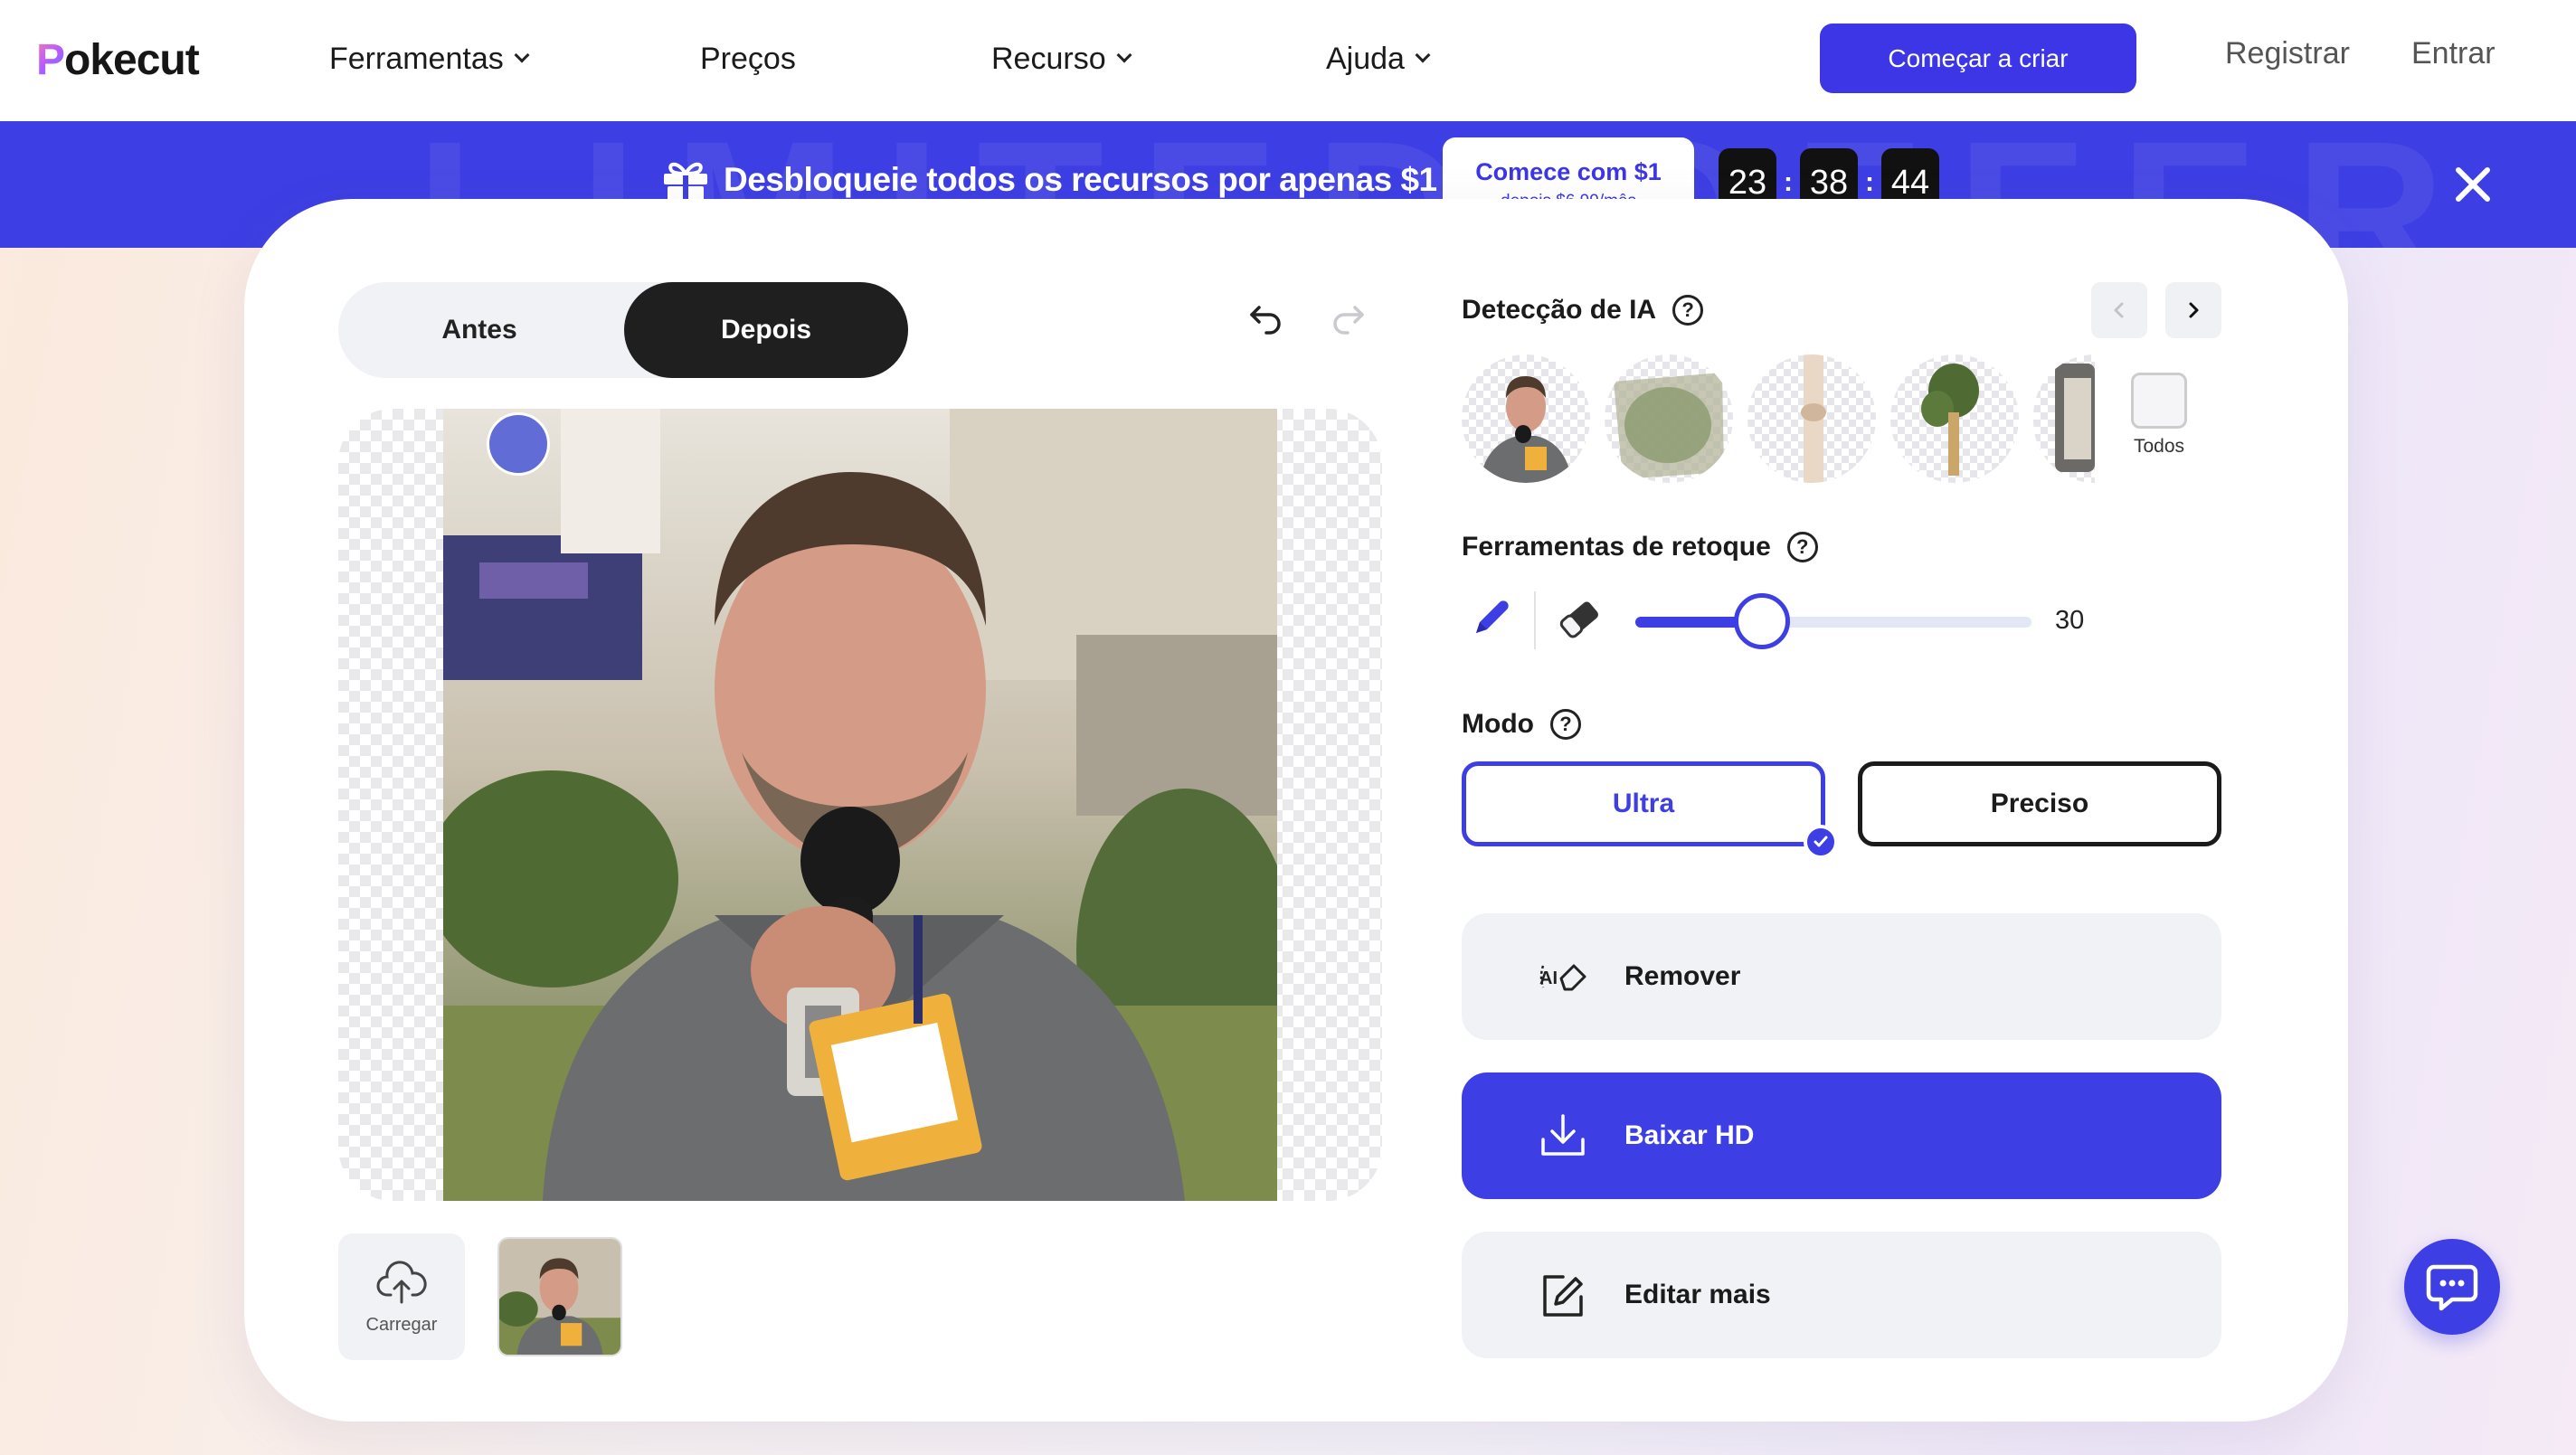 The image size is (2576, 1455). I want to click on chat-support-button, so click(2452, 1287).